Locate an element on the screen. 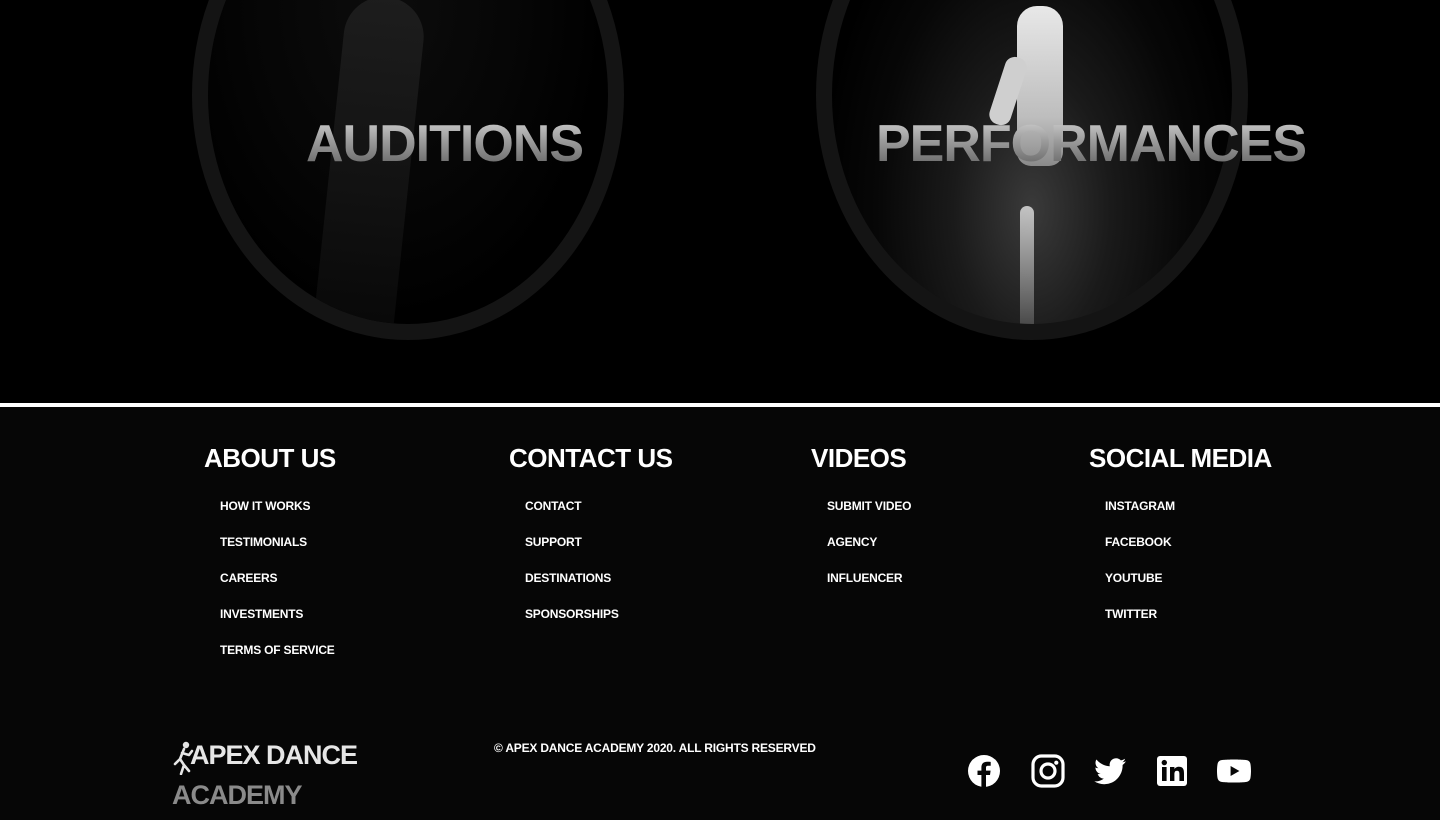 The image size is (1440, 820). list-item: Agency is located at coordinates (869, 549).